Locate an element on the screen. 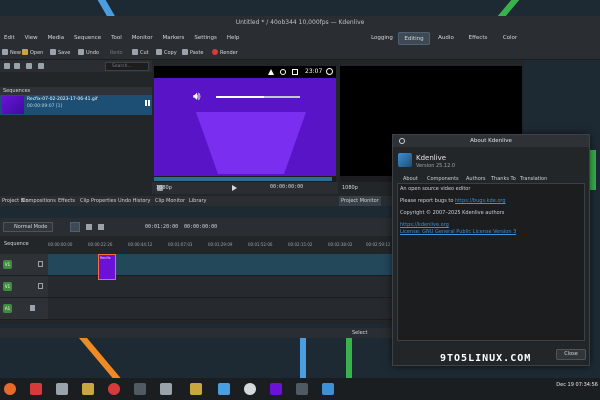 Image resolution: width=600 pixels, height=400 pixels. clip-duration: 00:00:09:07 [1] is located at coordinates (45, 106).